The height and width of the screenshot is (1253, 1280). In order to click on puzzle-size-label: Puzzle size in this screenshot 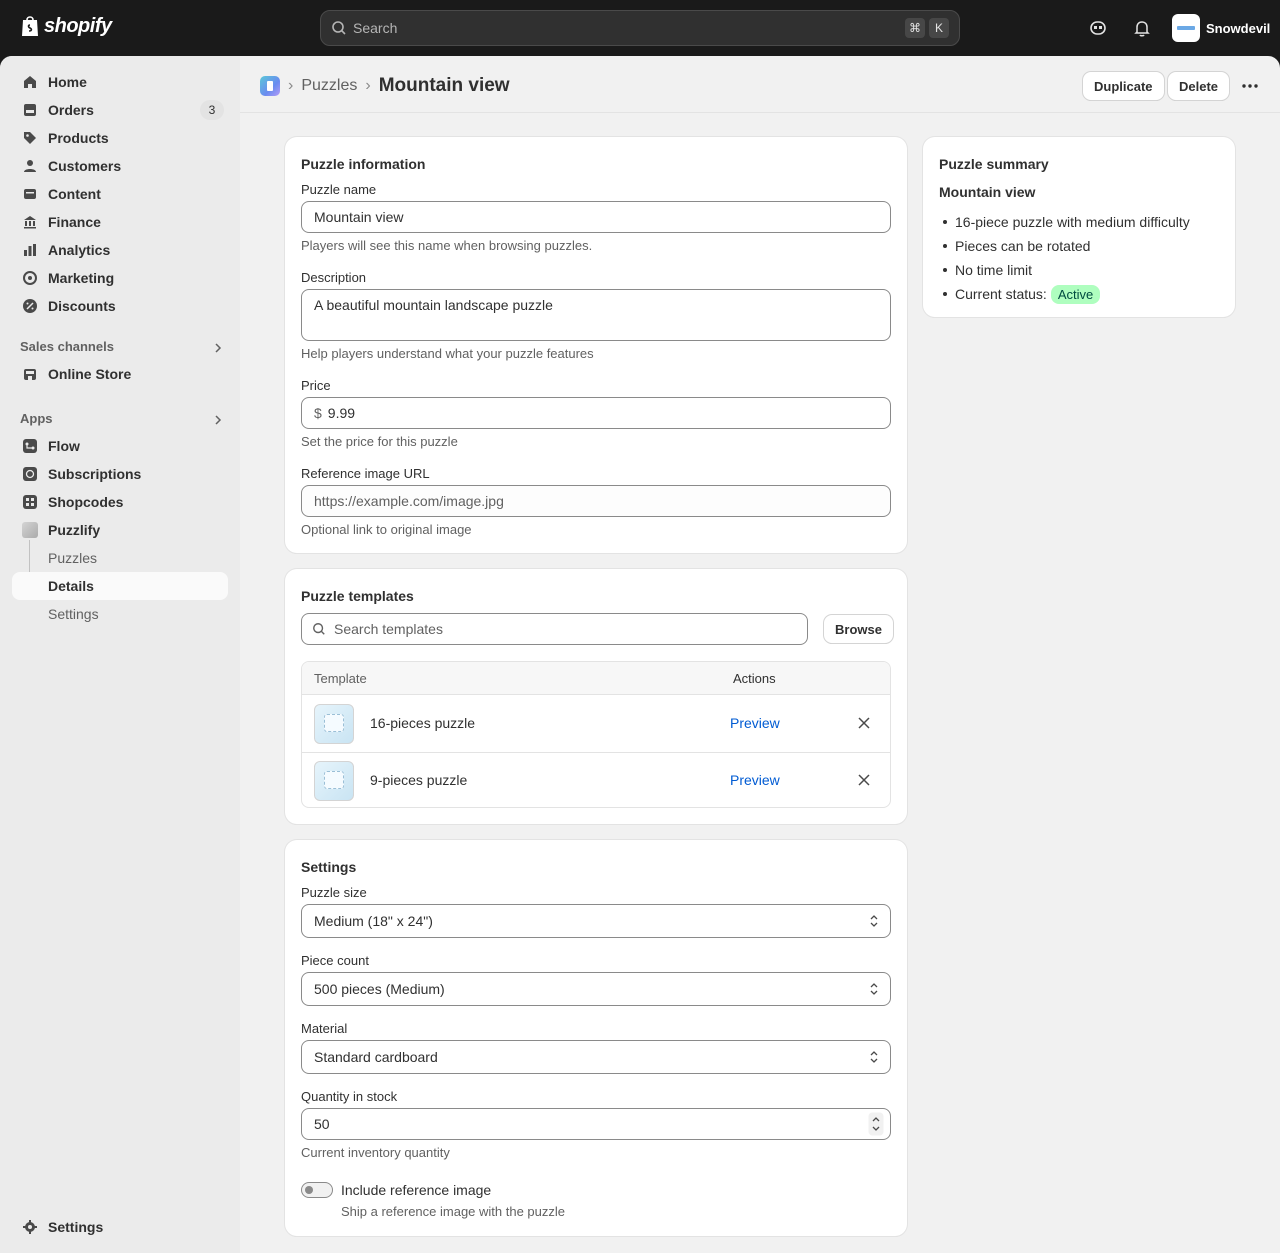, I will do `click(334, 892)`.